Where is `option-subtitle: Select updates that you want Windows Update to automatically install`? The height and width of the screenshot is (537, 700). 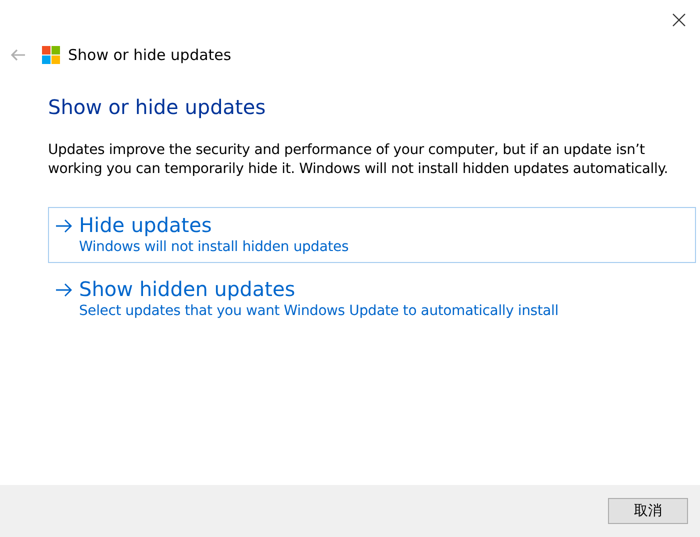 option-subtitle: Select updates that you want Windows Update to automatically install is located at coordinates (318, 311).